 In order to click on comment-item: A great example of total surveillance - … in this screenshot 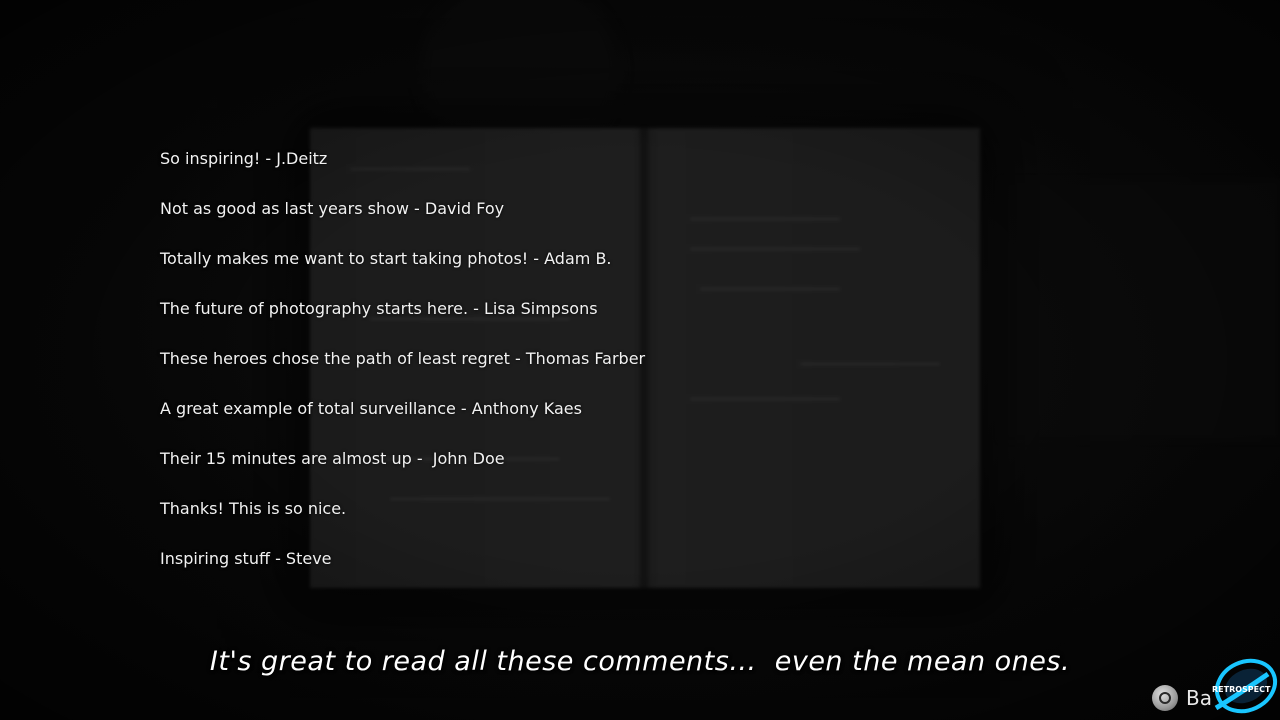, I will do `click(371, 408)`.